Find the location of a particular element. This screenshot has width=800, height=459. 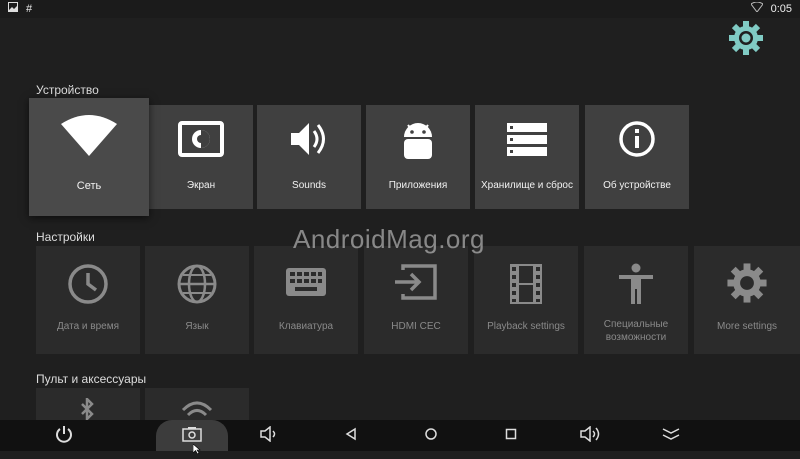

chevron-down-icon is located at coordinates (671, 436).